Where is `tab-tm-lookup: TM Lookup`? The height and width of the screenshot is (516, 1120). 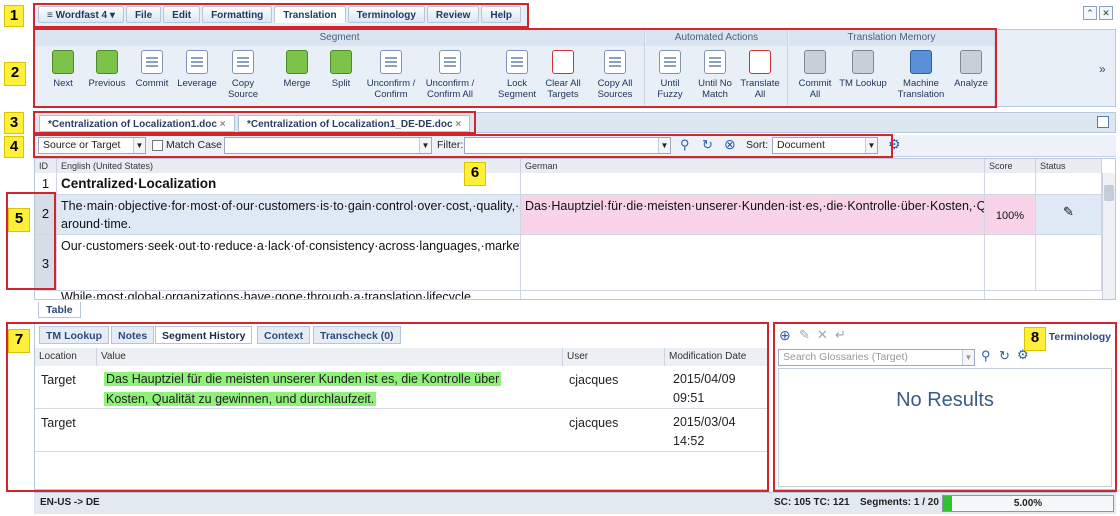
tab-tm-lookup: TM Lookup is located at coordinates (74, 335).